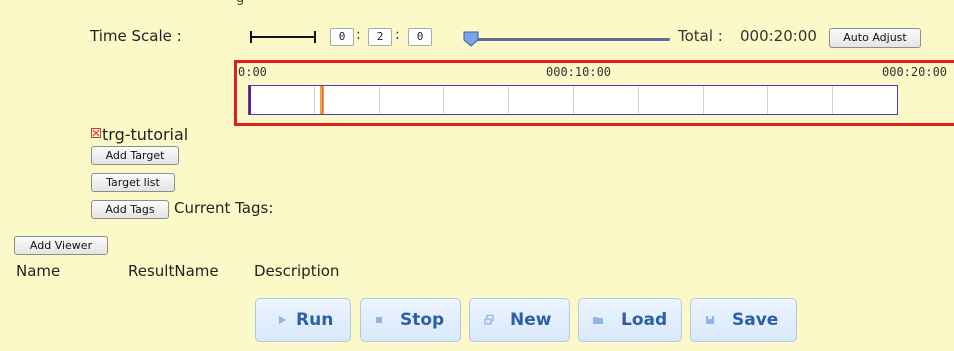  What do you see at coordinates (130, 209) in the screenshot?
I see `add-tags-button: Add Tags` at bounding box center [130, 209].